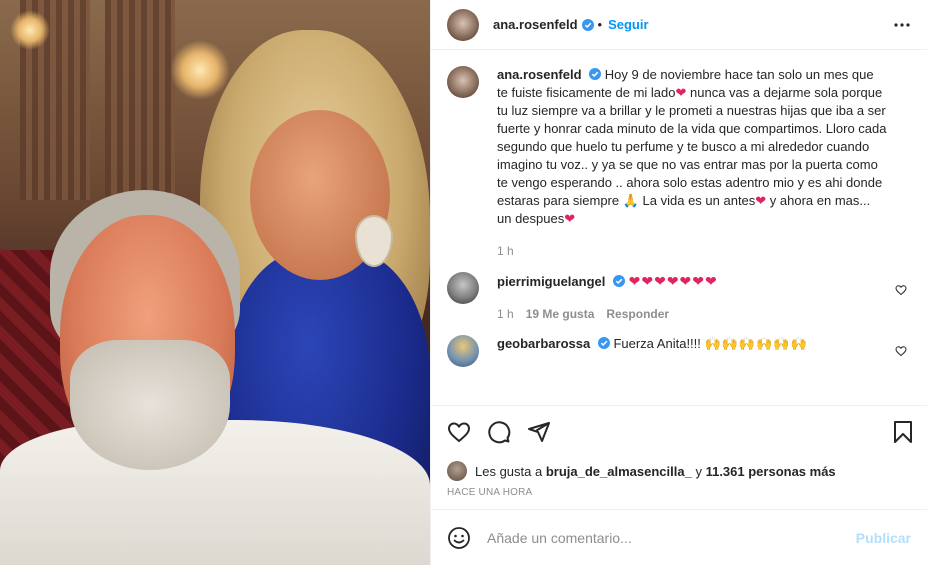  What do you see at coordinates (679, 497) in the screenshot?
I see `post-timestamp: HACE UNA HORA` at bounding box center [679, 497].